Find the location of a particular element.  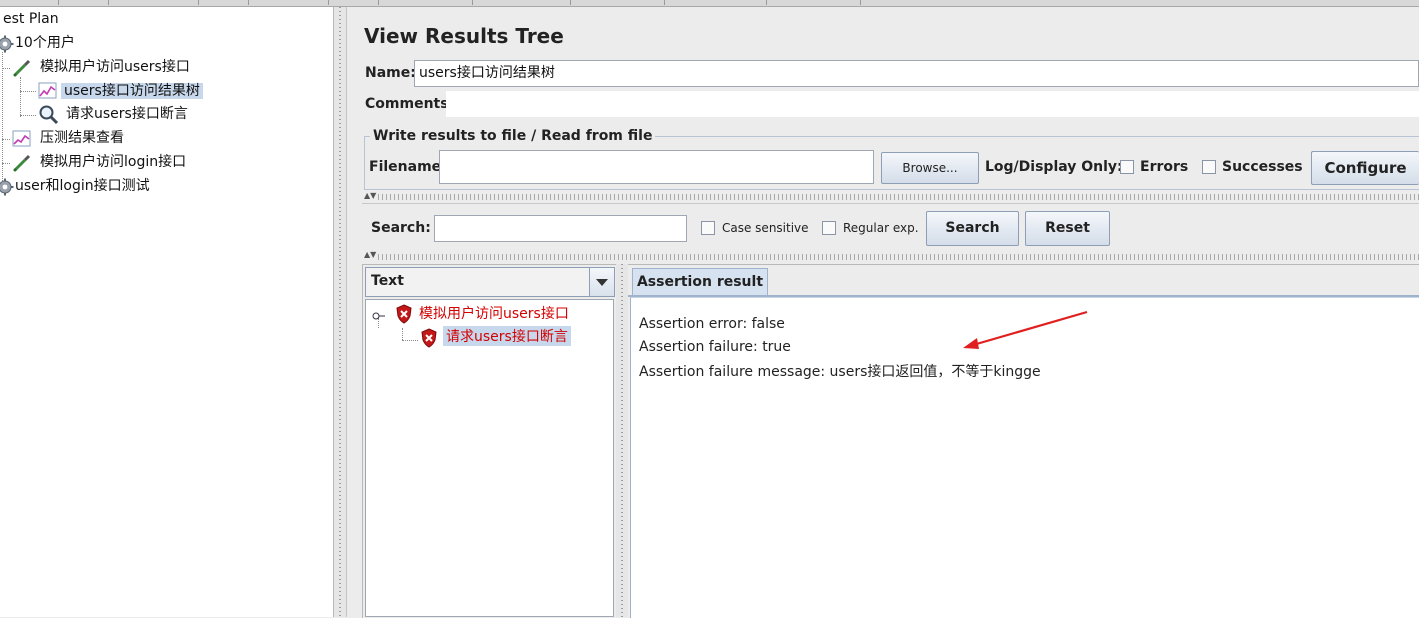

name-label: Name: is located at coordinates (390, 73).